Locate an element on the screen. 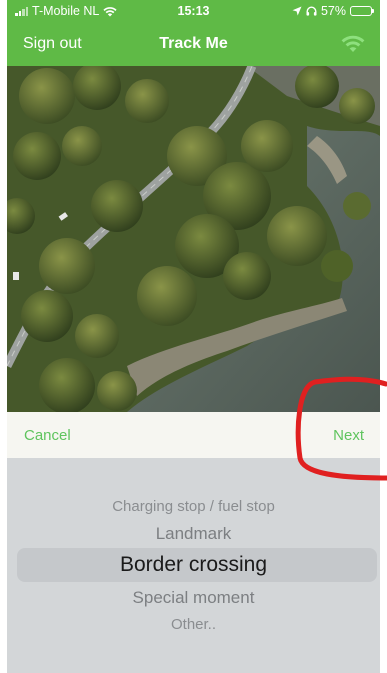  picker-option: Charging stop / fuel stop is located at coordinates (193, 506).